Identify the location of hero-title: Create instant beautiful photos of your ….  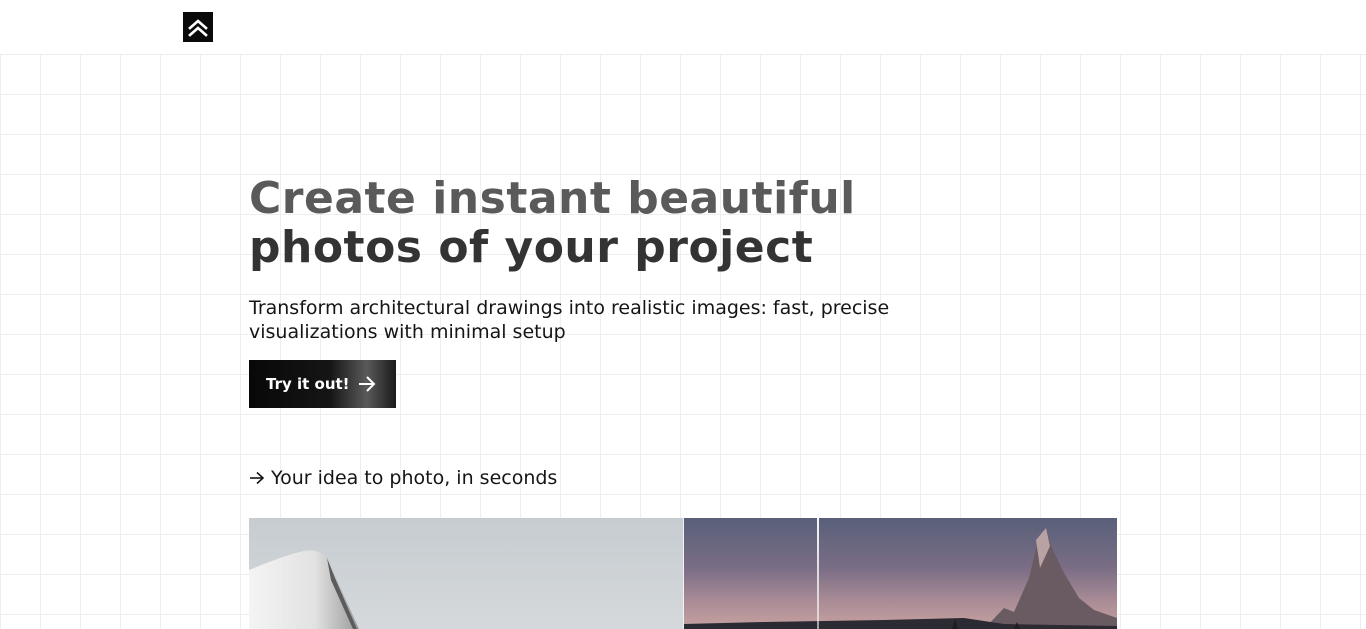
(599, 223).